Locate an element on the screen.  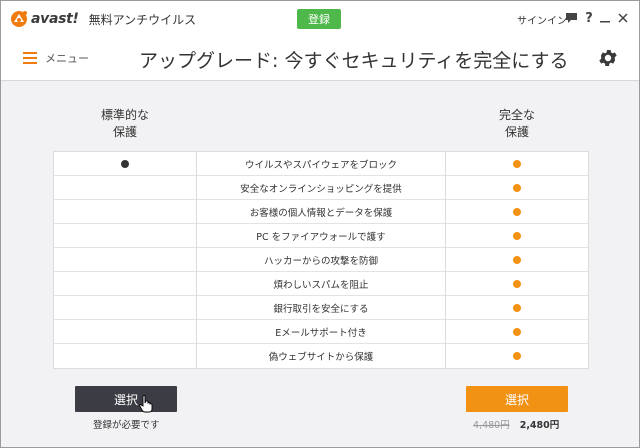
signin-link: サインイン is located at coordinates (542, 19).